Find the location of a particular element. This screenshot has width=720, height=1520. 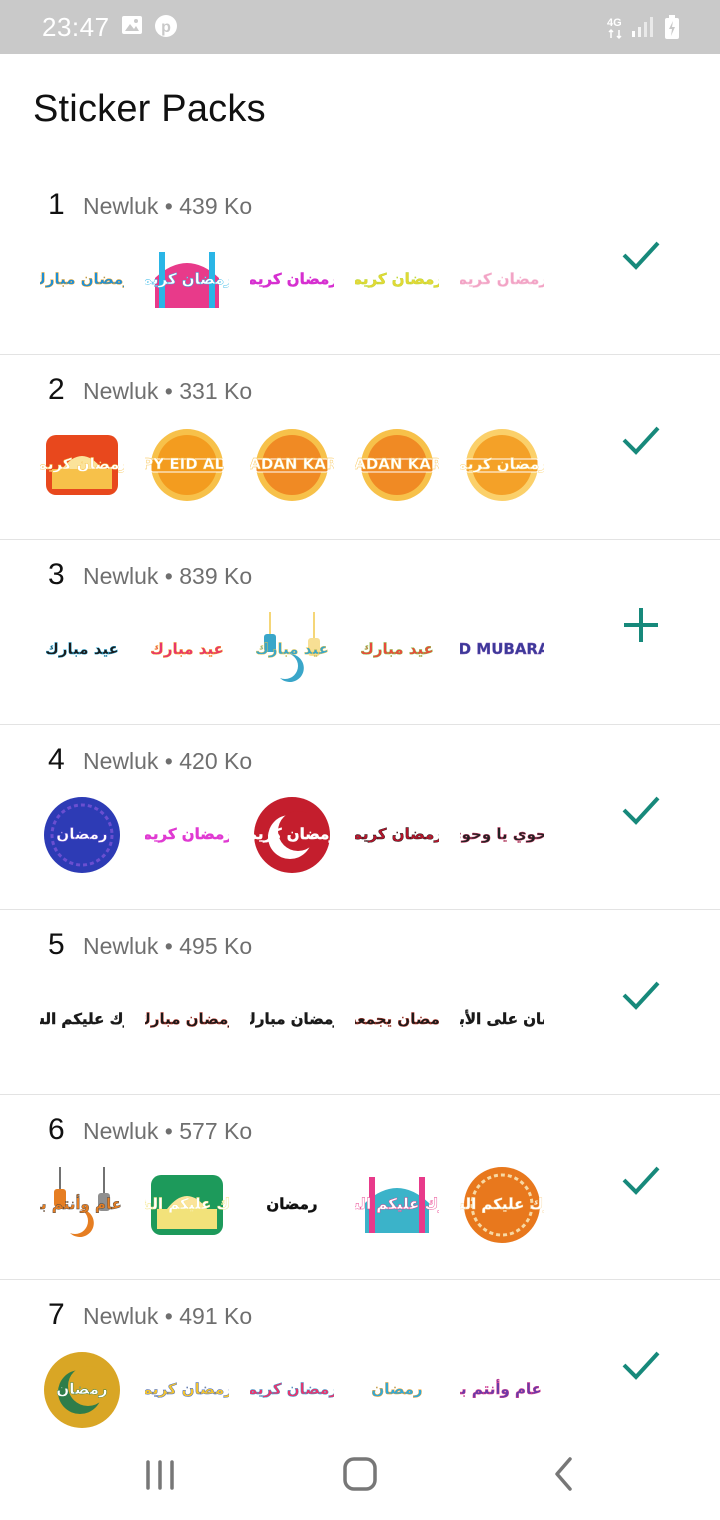

svg-text: رمضان على الأبواب is located at coordinates (502, 1019).